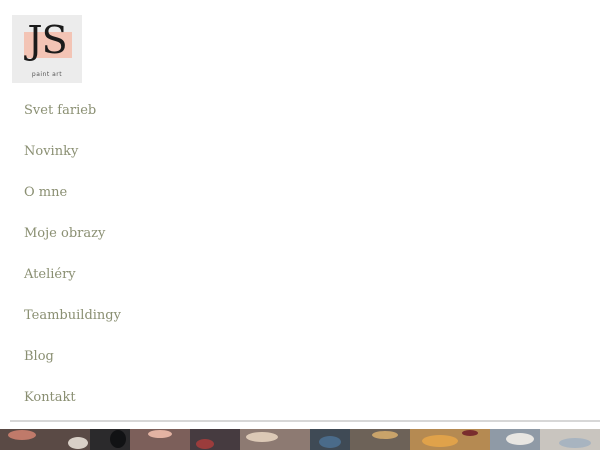 This screenshot has height=450, width=600. What do you see at coordinates (300, 110) in the screenshot?
I see `nav-item-svet-farieb: Svet farieb` at bounding box center [300, 110].